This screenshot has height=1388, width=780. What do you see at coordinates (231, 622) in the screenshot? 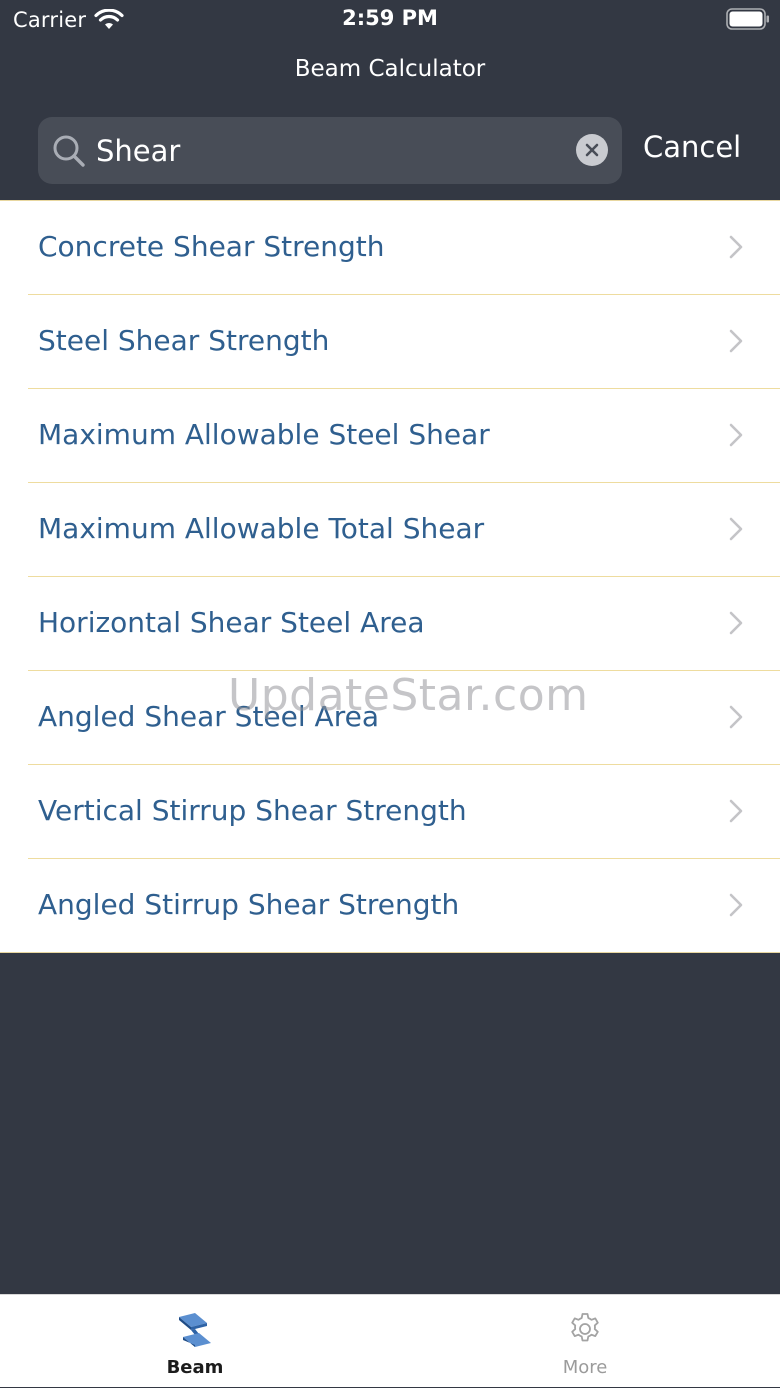
I see `list-item-label: Horizontal Shear Steel Area` at bounding box center [231, 622].